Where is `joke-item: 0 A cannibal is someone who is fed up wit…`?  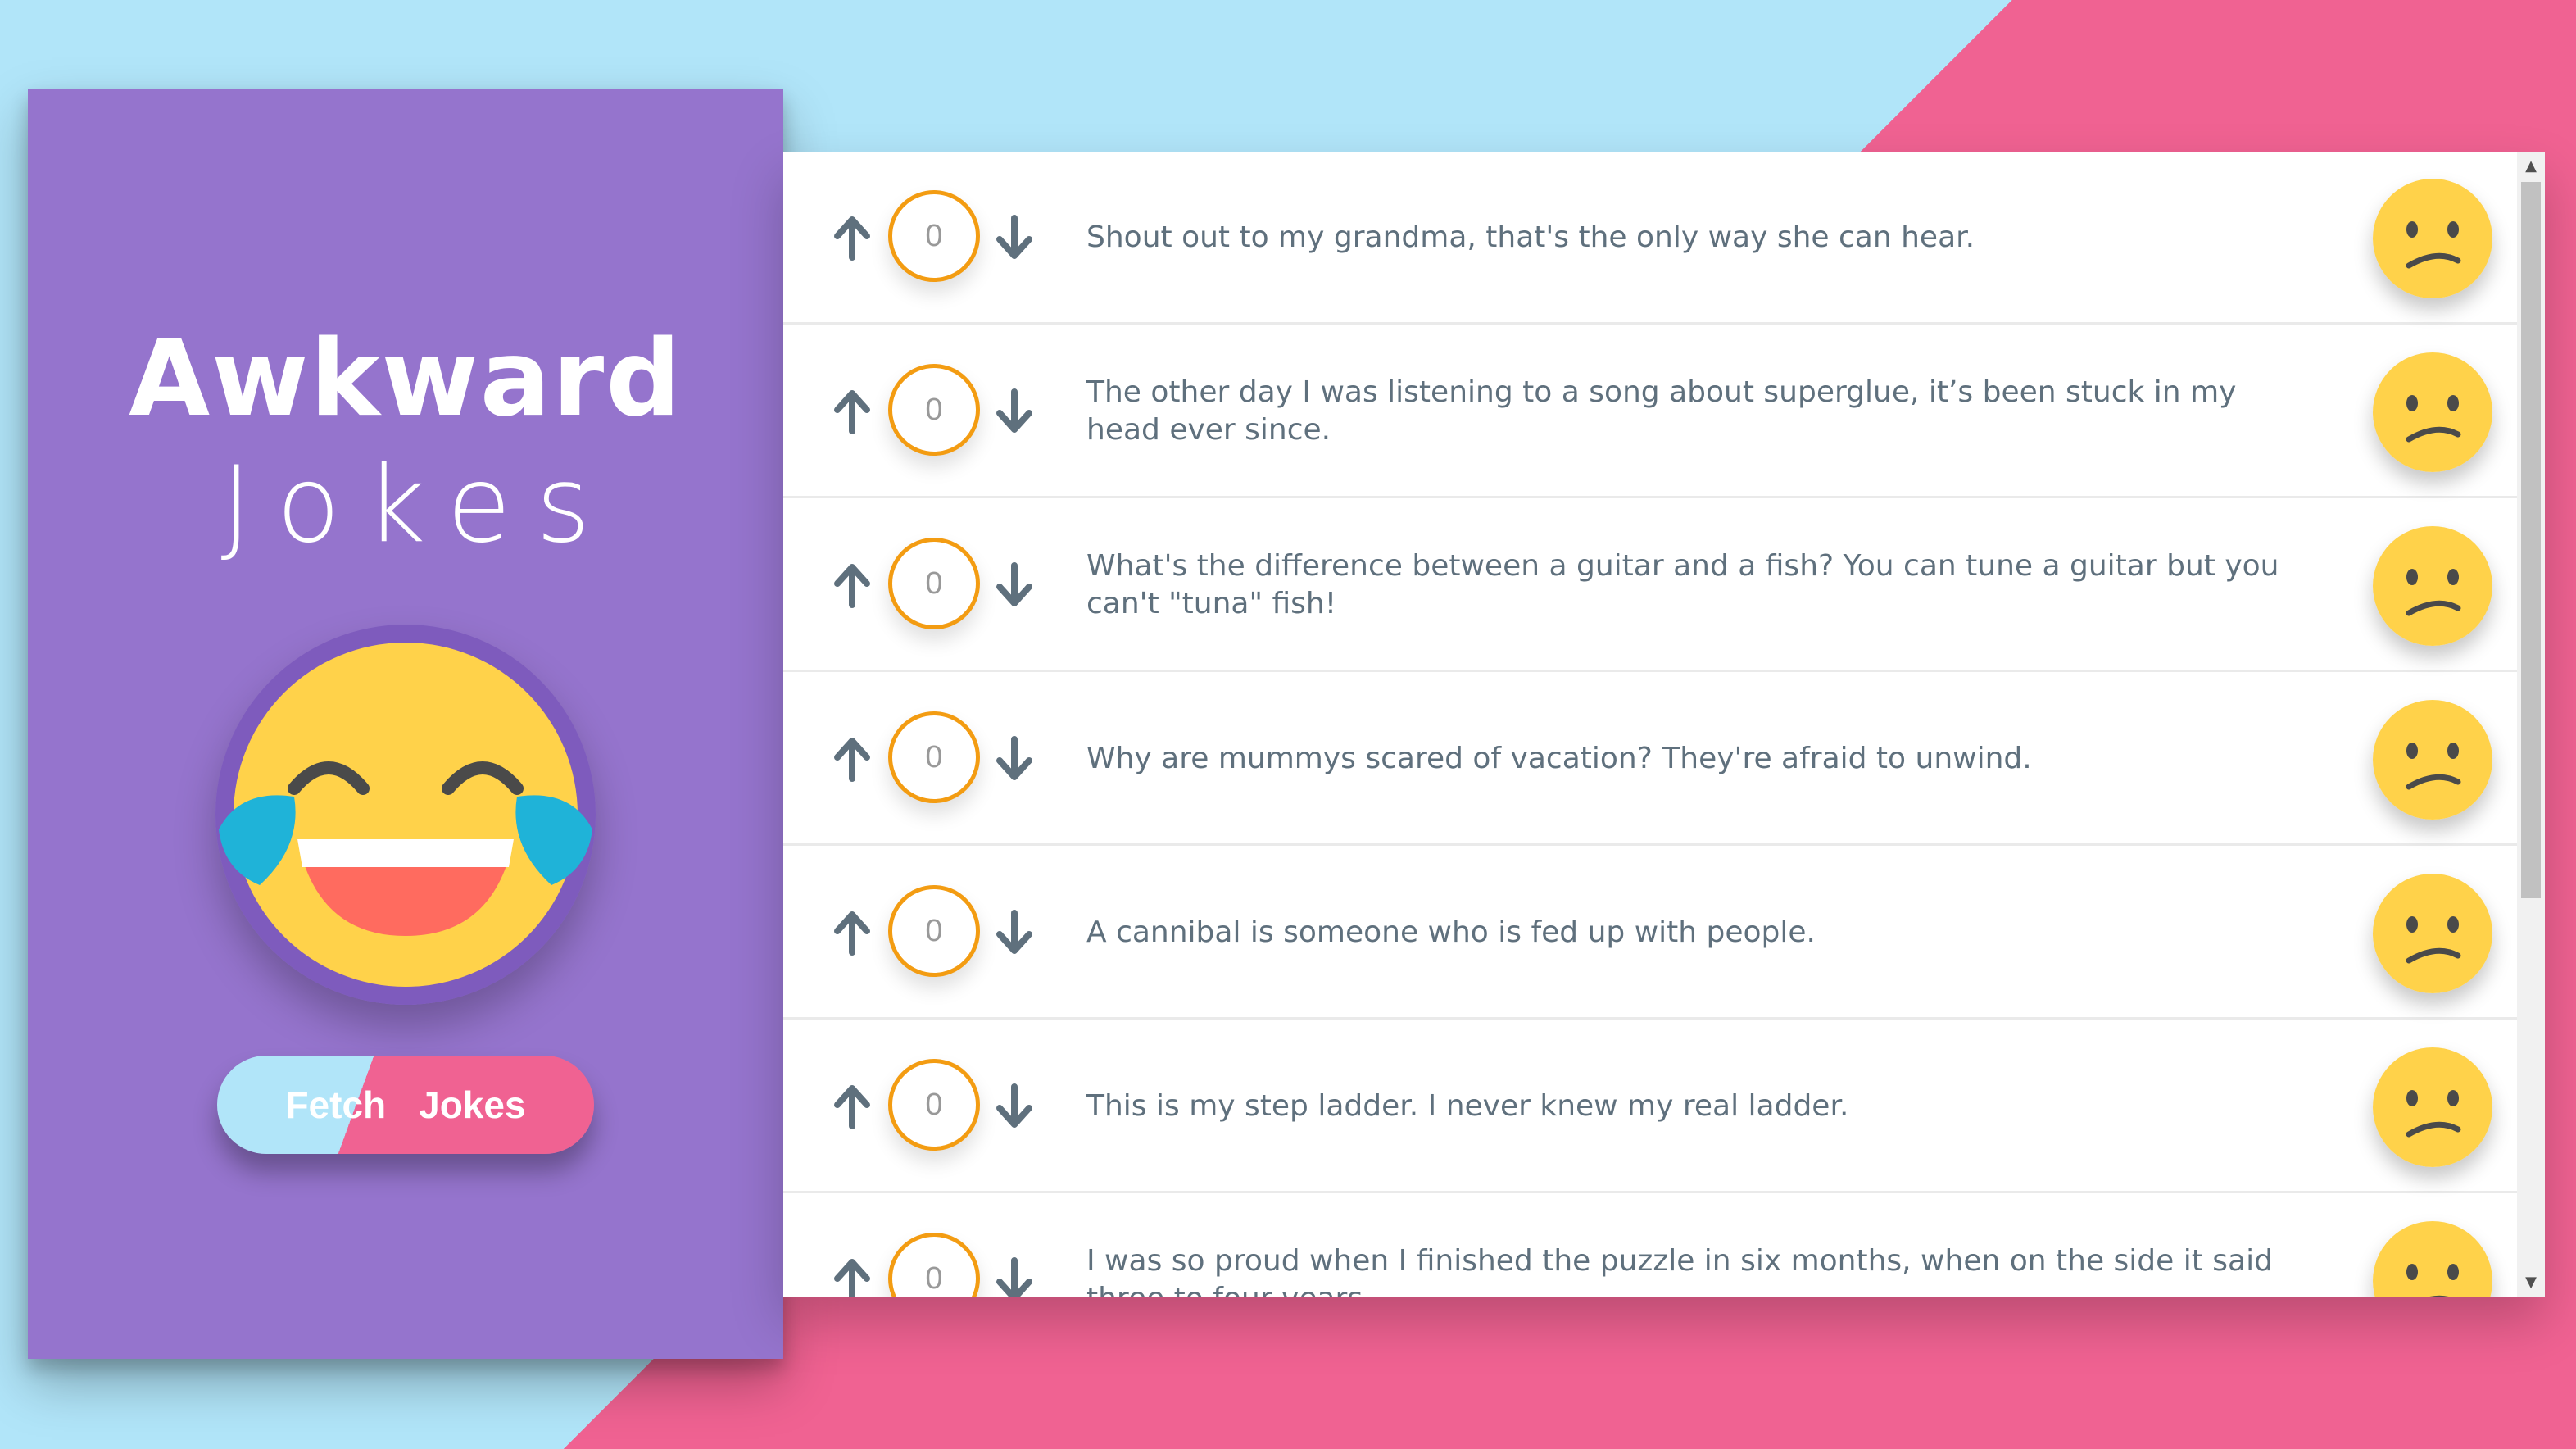 joke-item: 0 A cannibal is someone who is fed up wit… is located at coordinates (1650, 933).